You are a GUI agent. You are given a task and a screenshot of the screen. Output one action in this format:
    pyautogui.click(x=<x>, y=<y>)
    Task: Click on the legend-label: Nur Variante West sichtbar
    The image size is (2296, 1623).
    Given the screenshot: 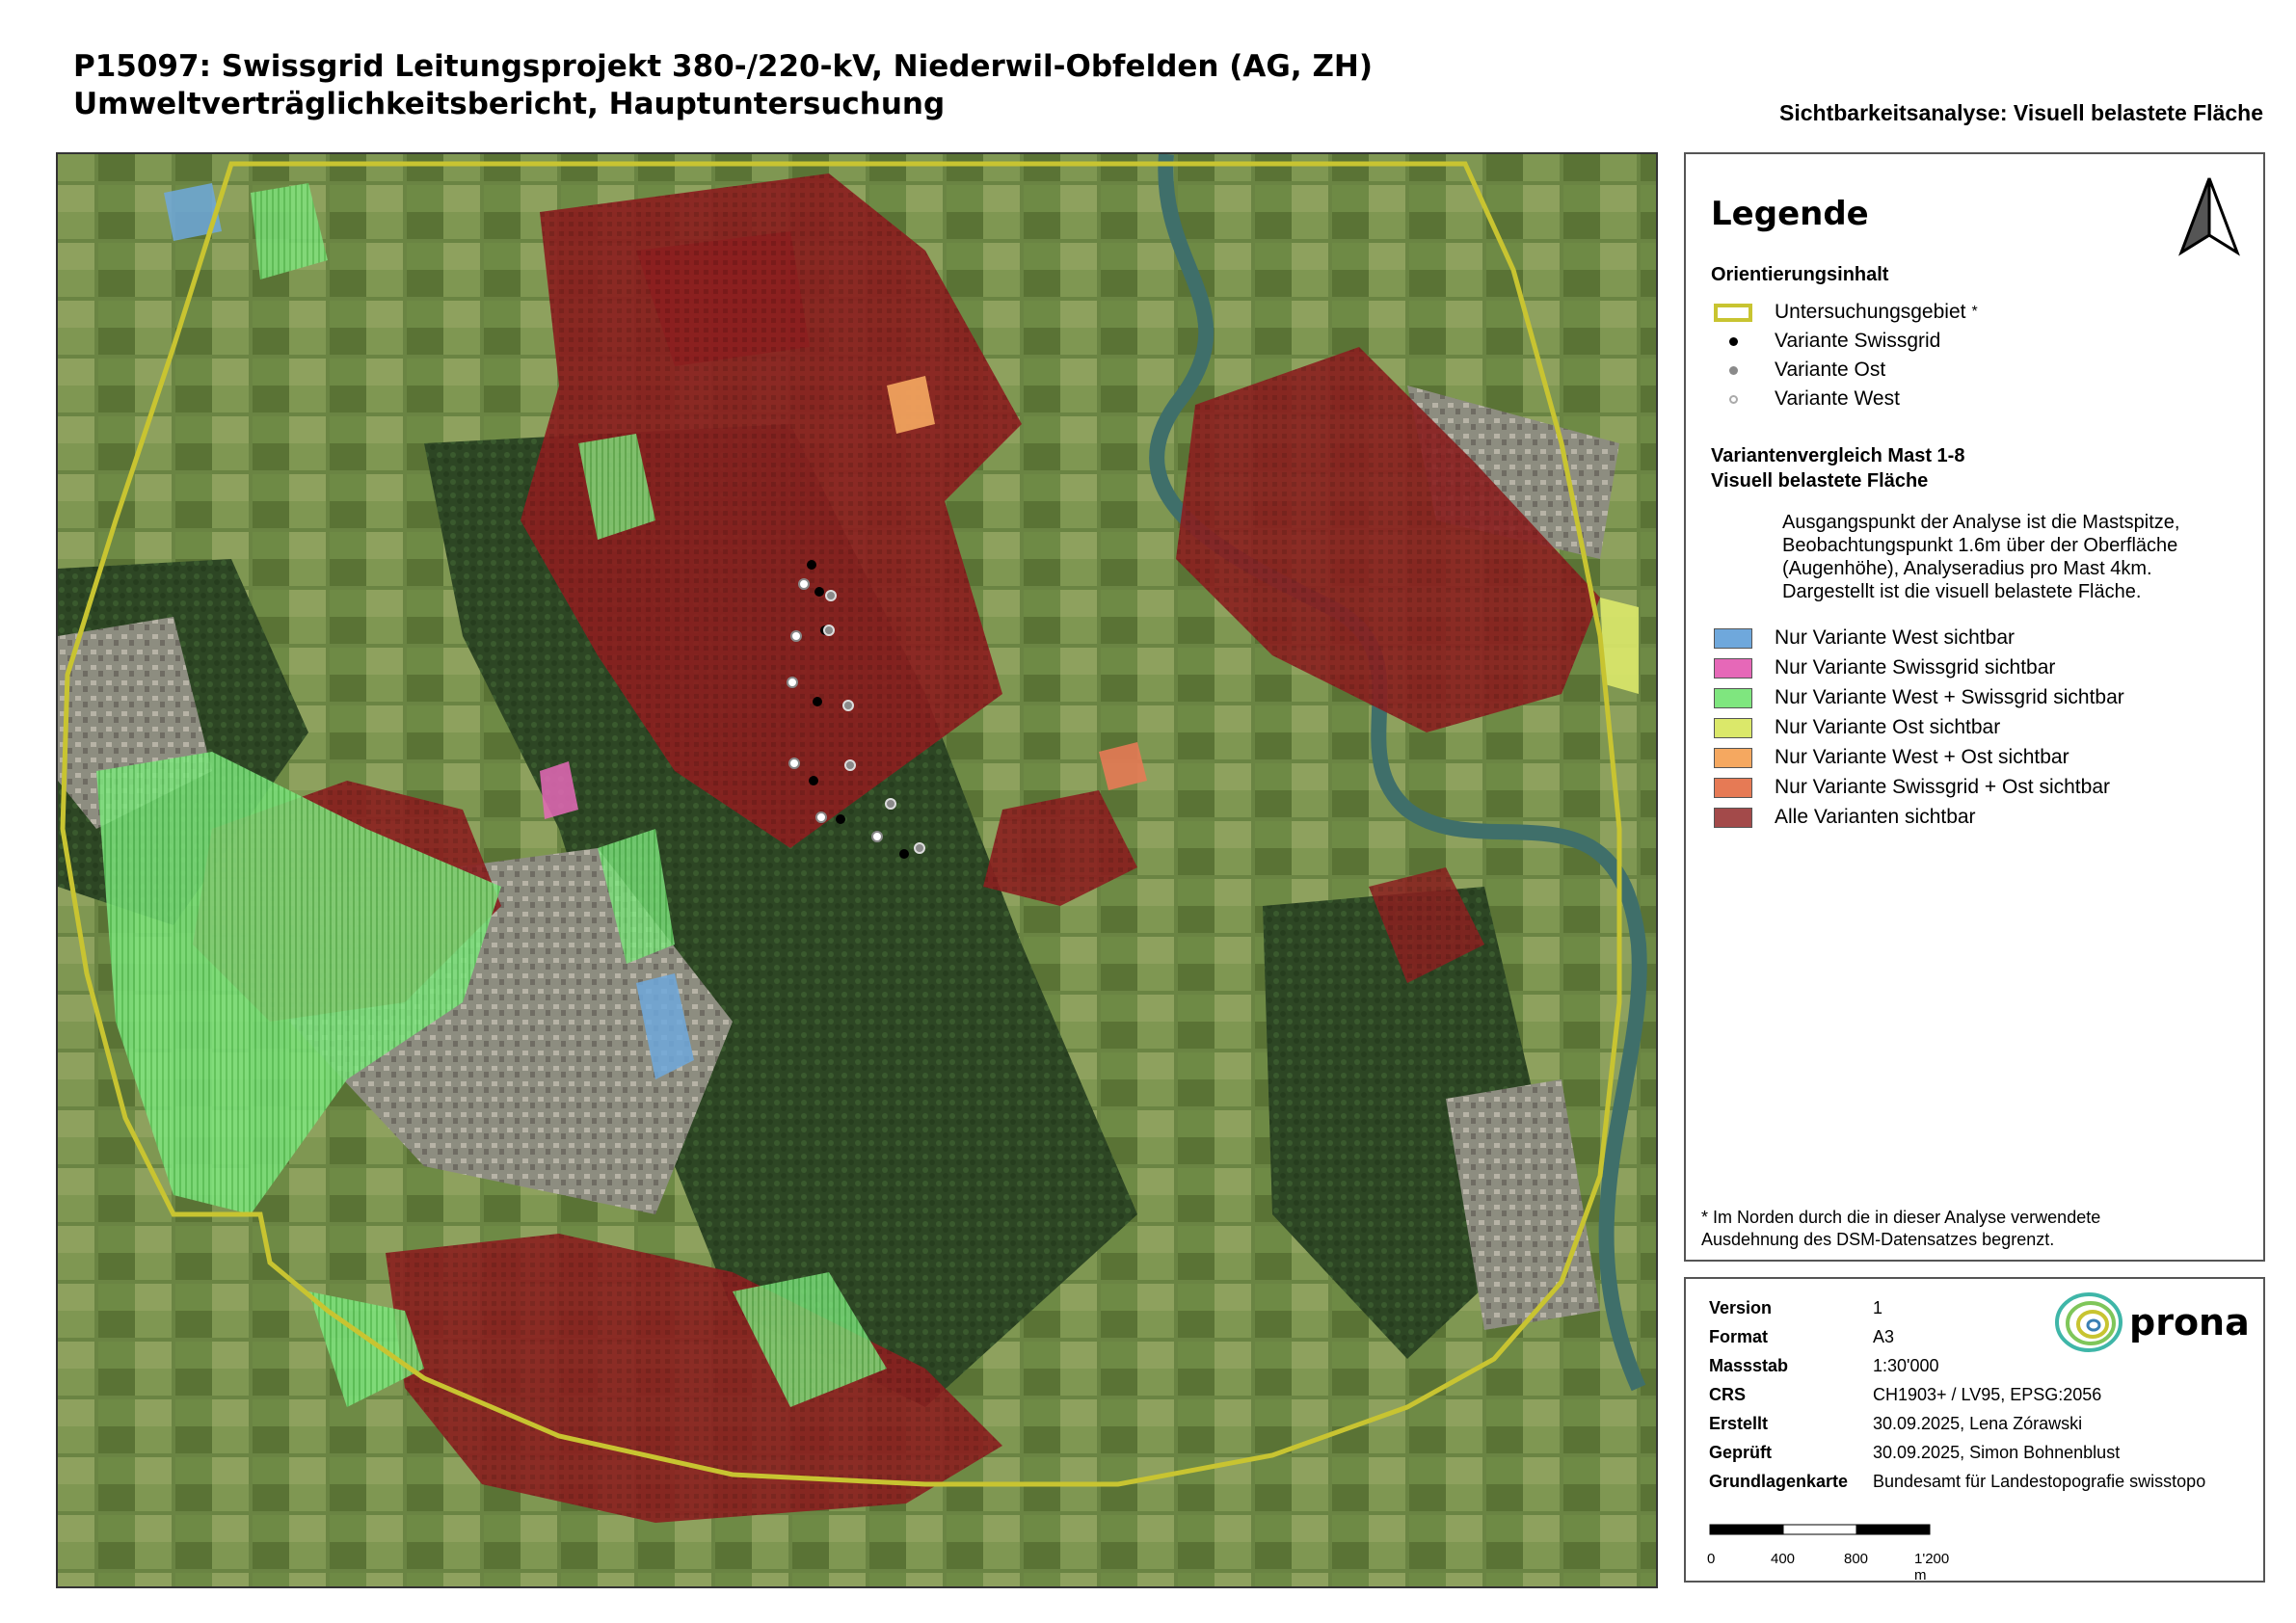 What is the action you would take?
    pyautogui.click(x=1895, y=637)
    